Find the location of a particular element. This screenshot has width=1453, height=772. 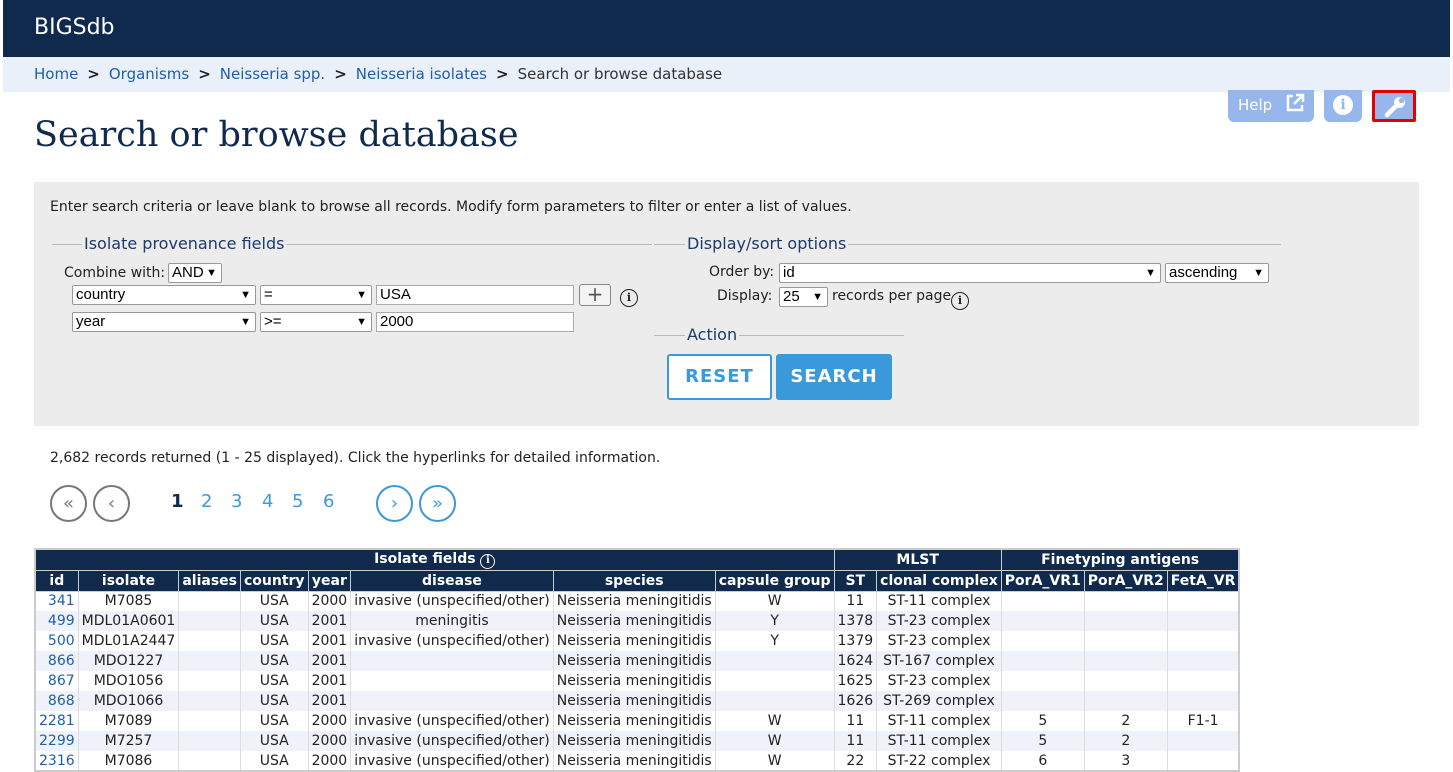

table-cell: Neisseria meningitidis is located at coordinates (634, 721).